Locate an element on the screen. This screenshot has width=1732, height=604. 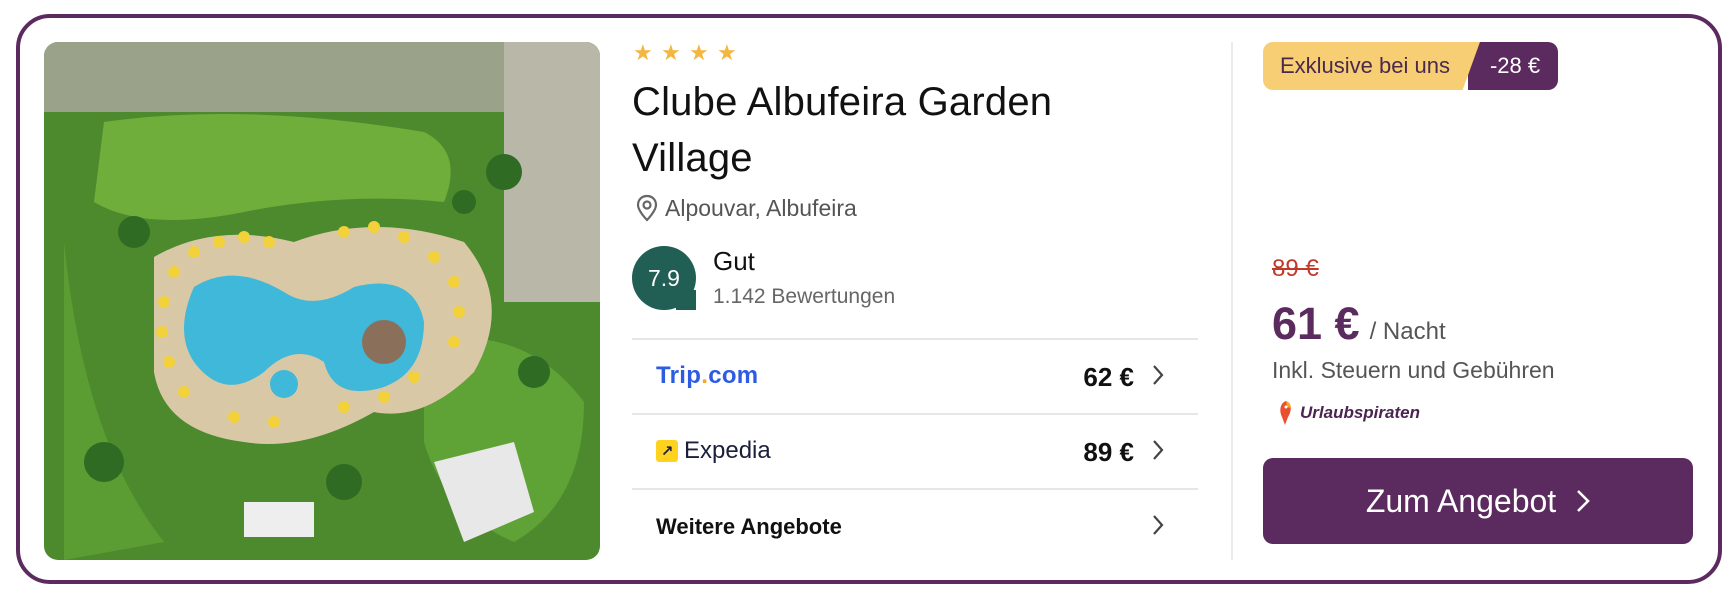
current-price: 61 € is located at coordinates (1316, 323).